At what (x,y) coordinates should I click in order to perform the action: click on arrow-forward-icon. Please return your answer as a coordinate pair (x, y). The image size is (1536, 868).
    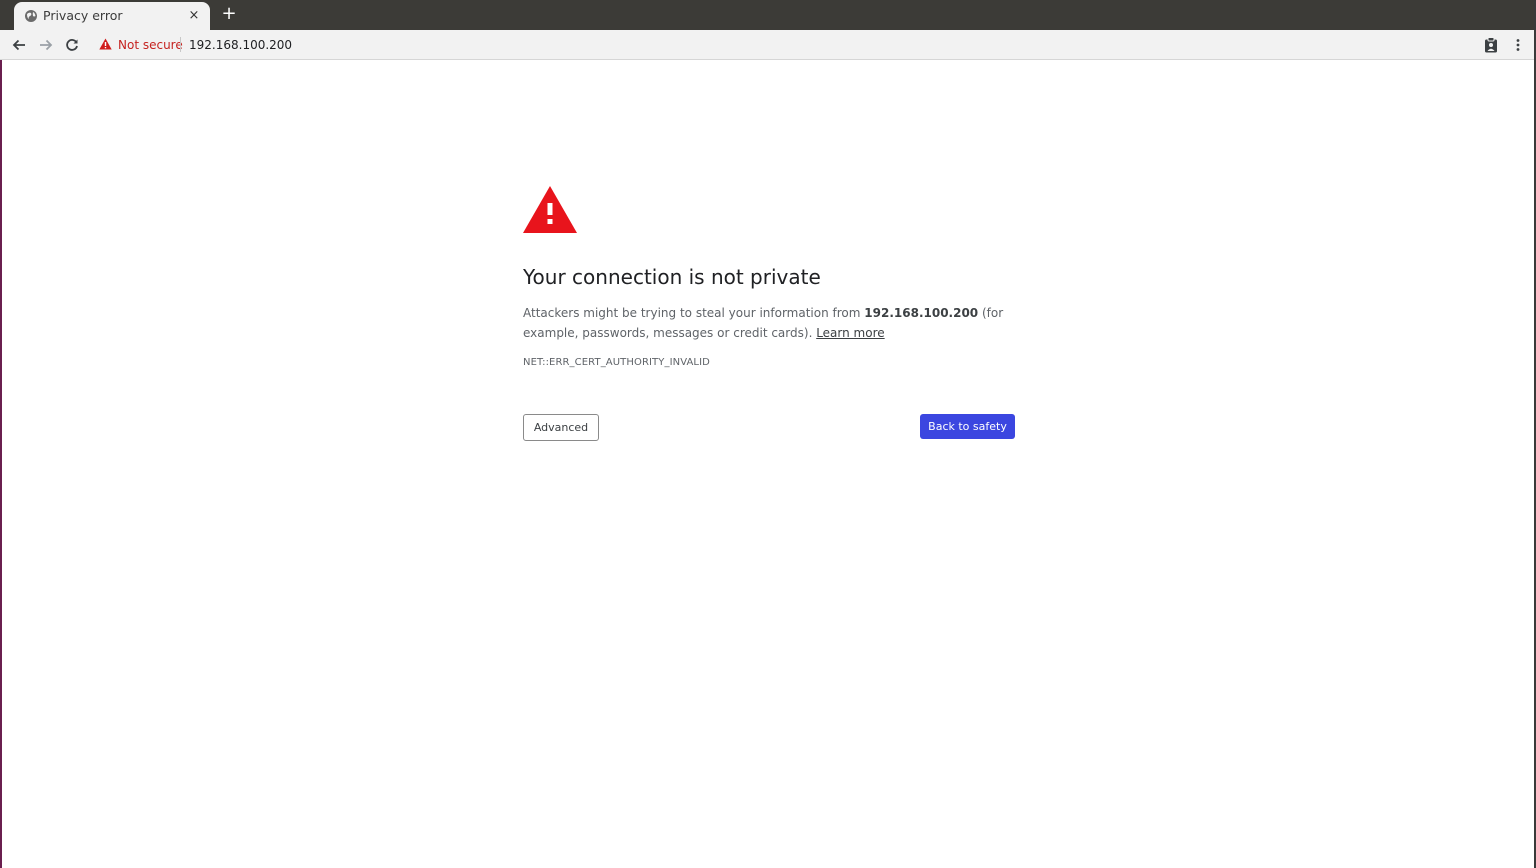
    Looking at the image, I should click on (46, 45).